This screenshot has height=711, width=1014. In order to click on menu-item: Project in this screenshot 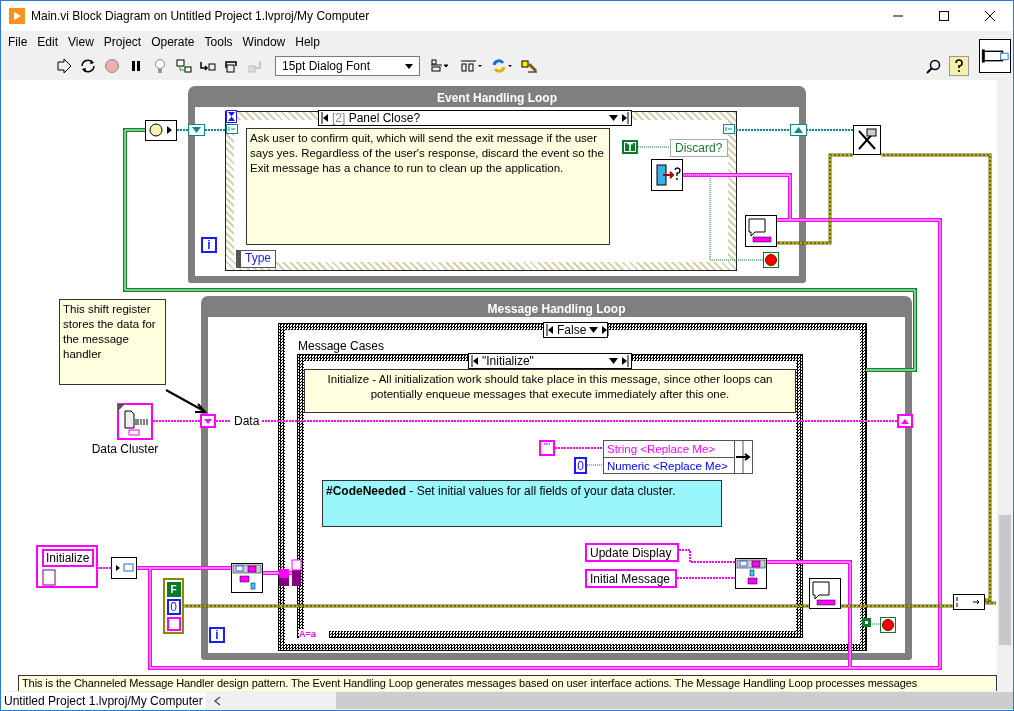, I will do `click(122, 41)`.